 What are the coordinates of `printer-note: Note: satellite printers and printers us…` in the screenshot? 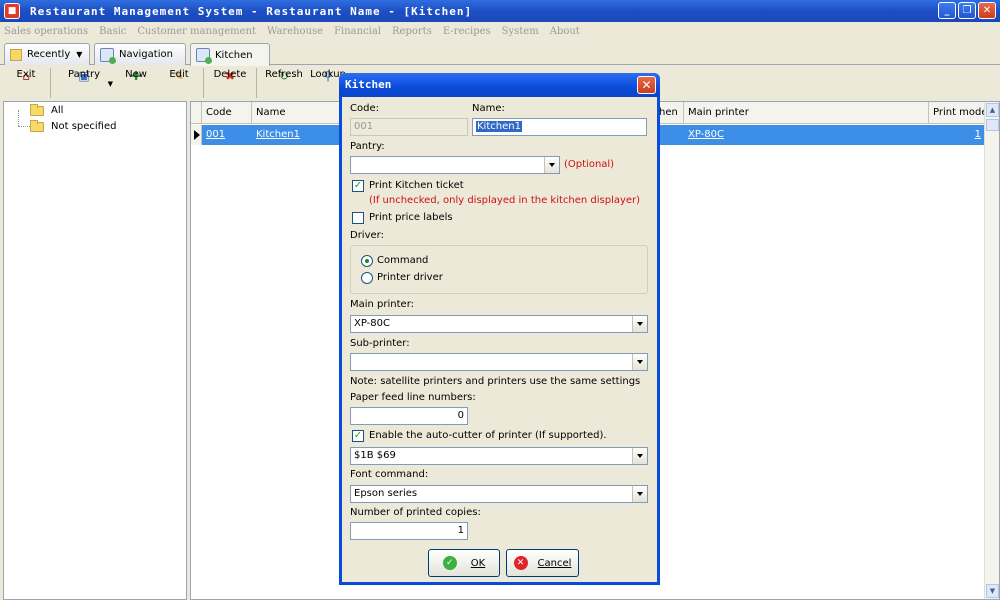 It's located at (495, 381).